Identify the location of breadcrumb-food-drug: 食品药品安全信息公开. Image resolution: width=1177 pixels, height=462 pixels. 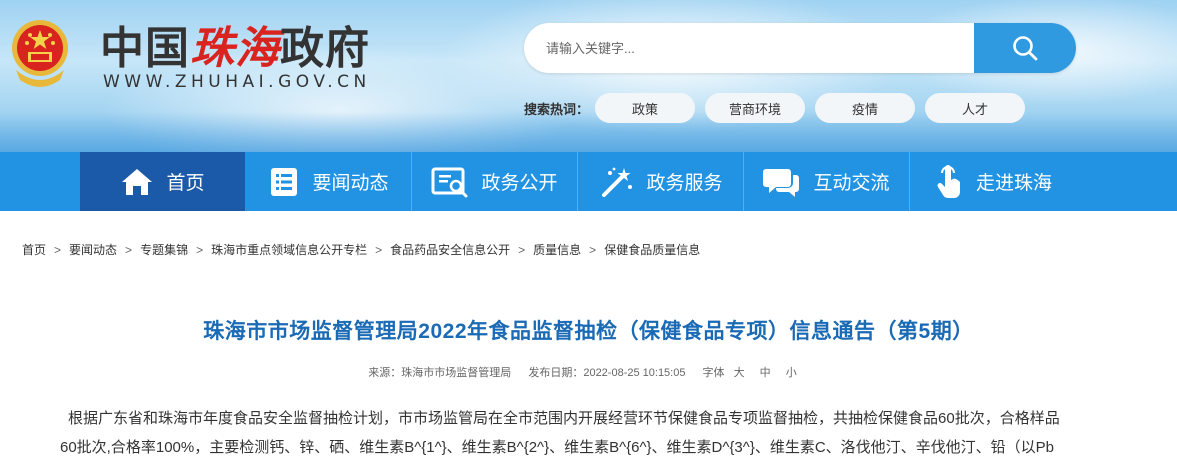
(450, 249).